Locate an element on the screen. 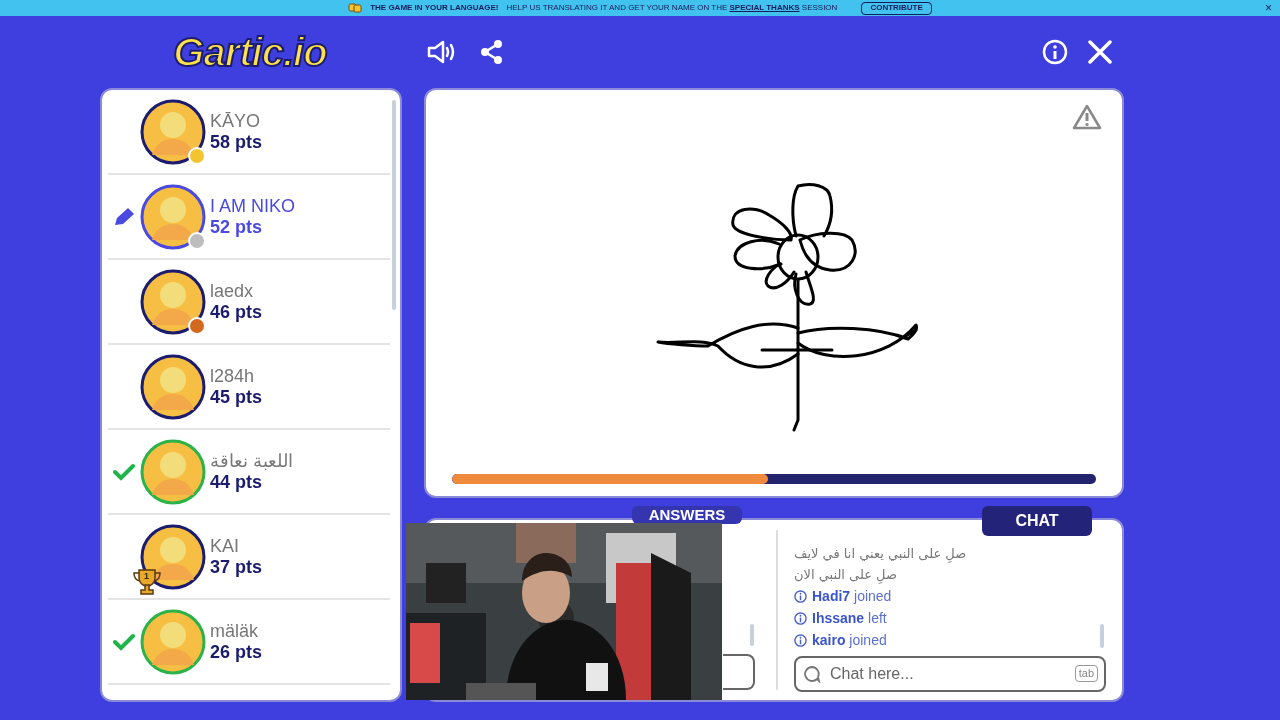  chat-event: Hadi7 joined is located at coordinates (852, 596).